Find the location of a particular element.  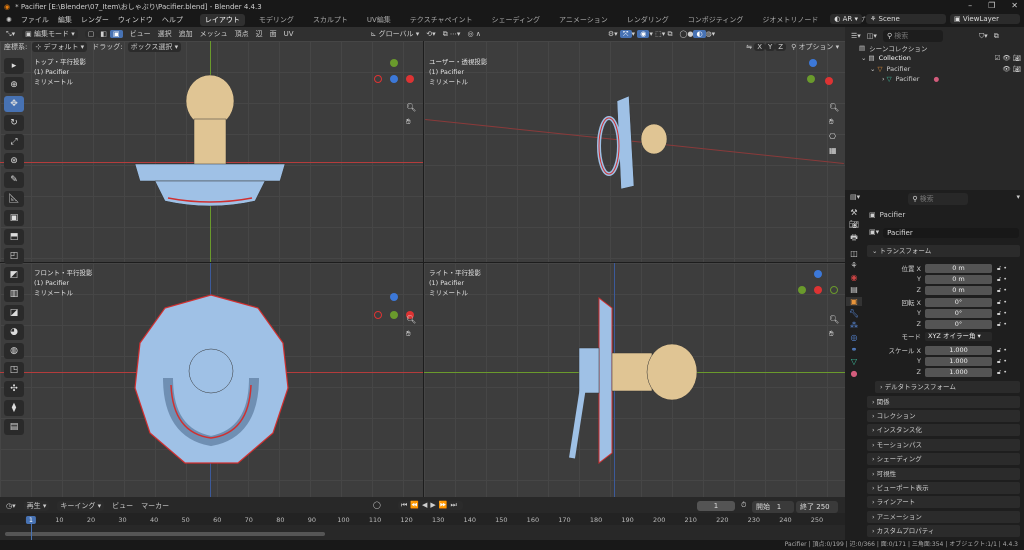

tab-compositing: コンポジティング is located at coordinates (716, 20).